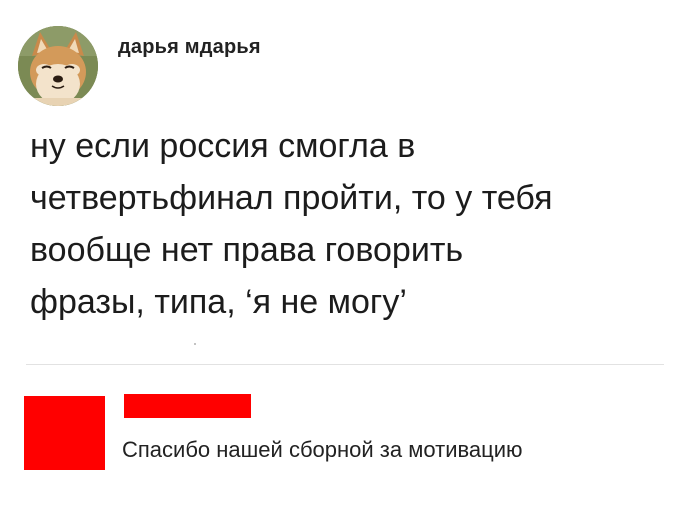  I want to click on shiba-inu-dog-avatar-icon, so click(58, 66).